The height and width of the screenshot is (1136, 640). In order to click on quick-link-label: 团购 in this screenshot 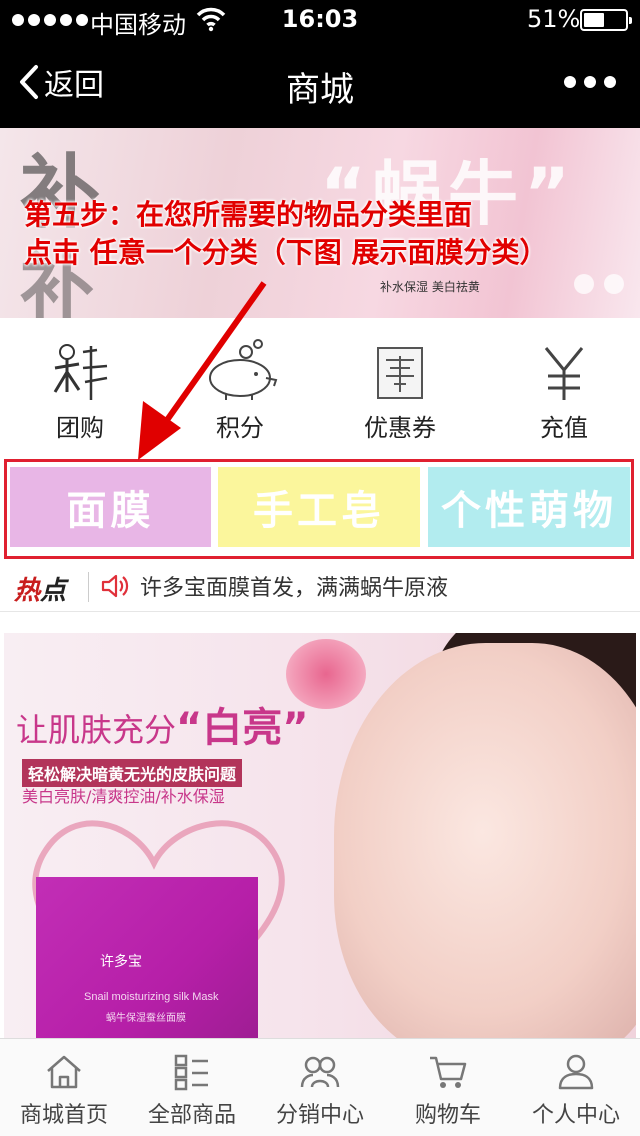, I will do `click(80, 428)`.